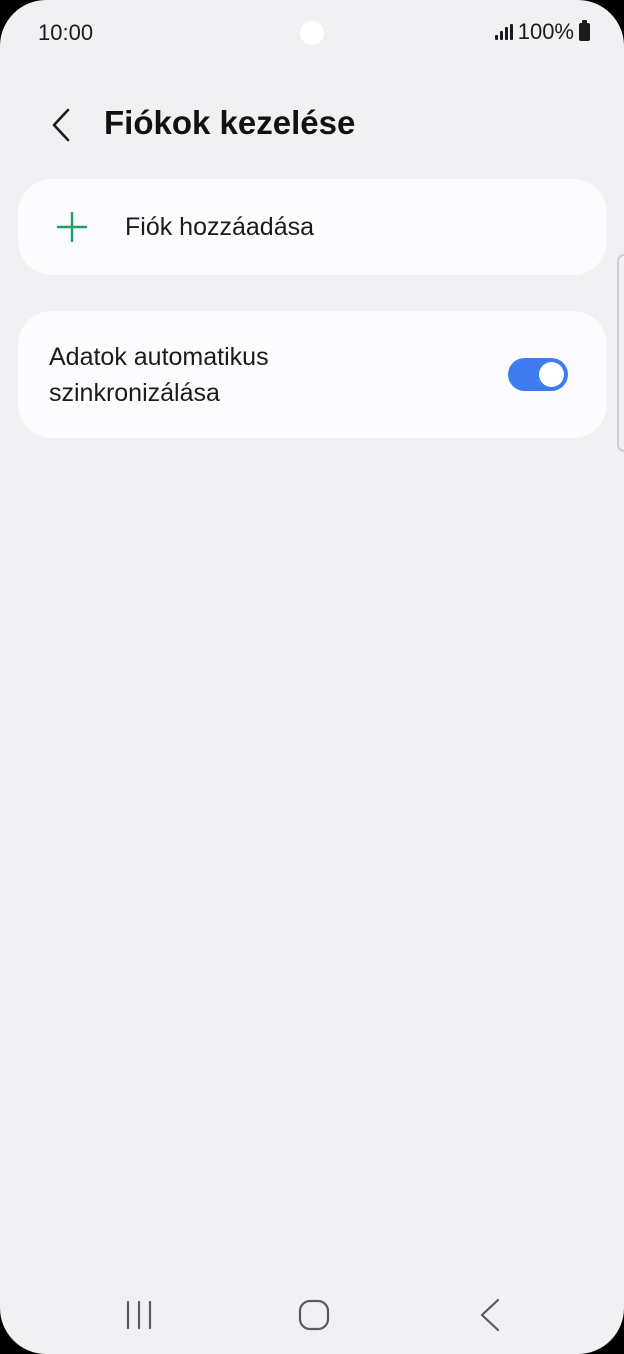 The image size is (624, 1354). I want to click on status-time: 10:00, so click(66, 32).